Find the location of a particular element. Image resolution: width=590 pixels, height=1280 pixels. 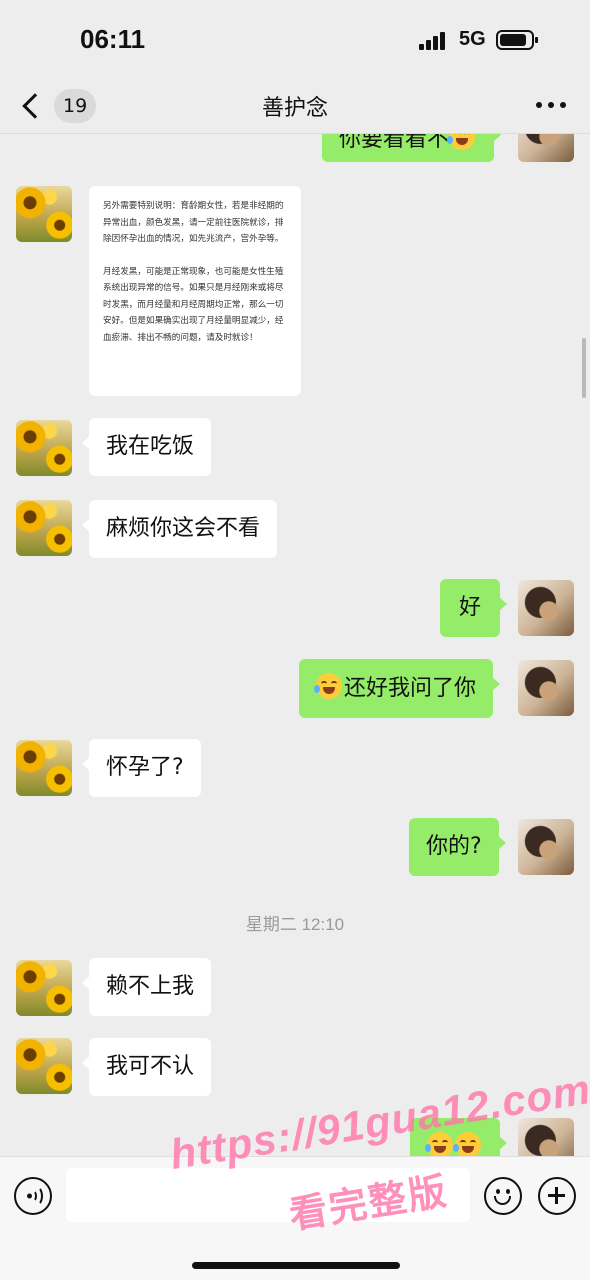

message-bubble-outgoing: 好 is located at coordinates (473, 608).